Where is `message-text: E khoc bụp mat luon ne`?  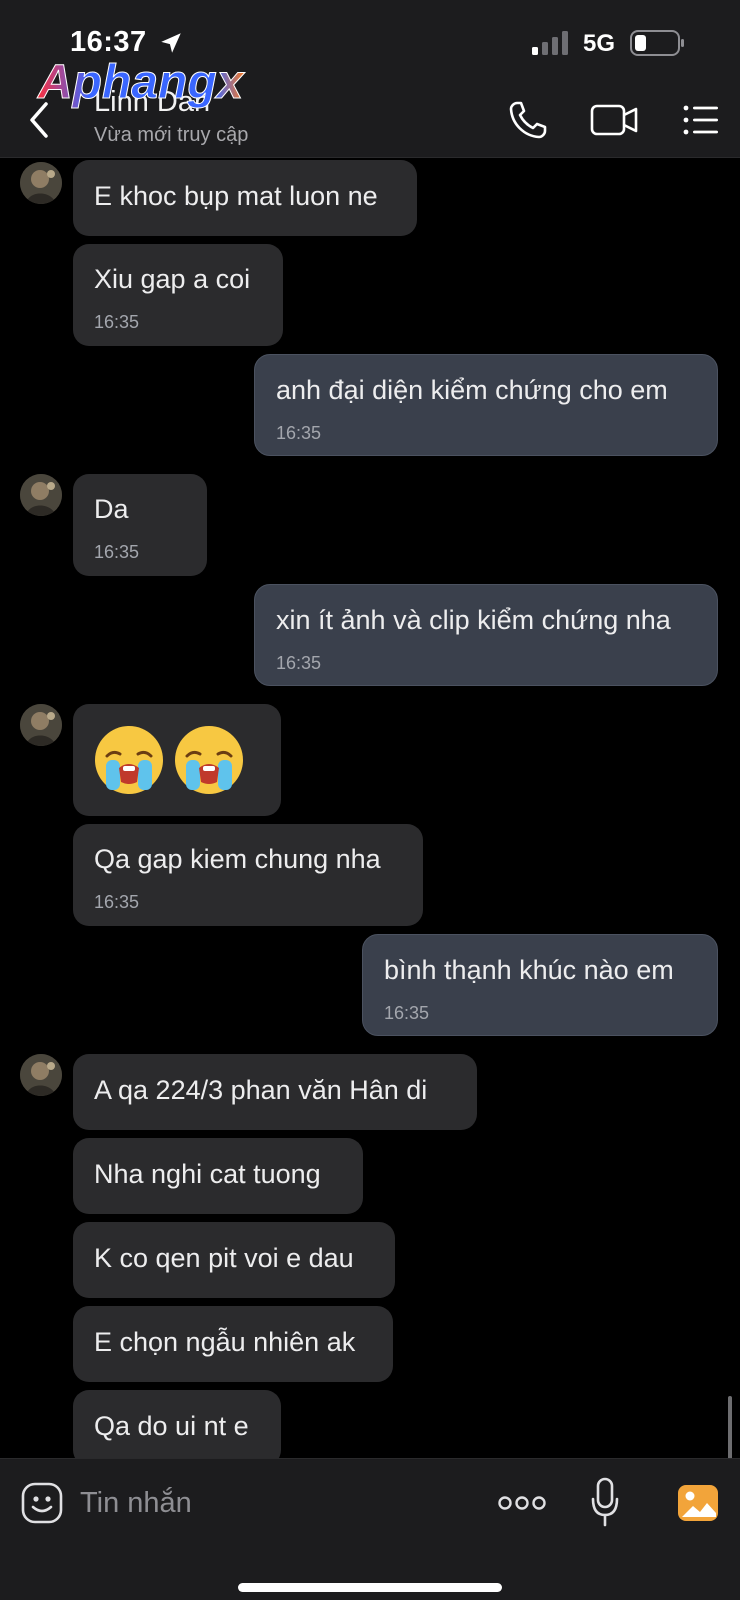
message-text: E khoc bụp mat luon ne is located at coordinates (236, 196).